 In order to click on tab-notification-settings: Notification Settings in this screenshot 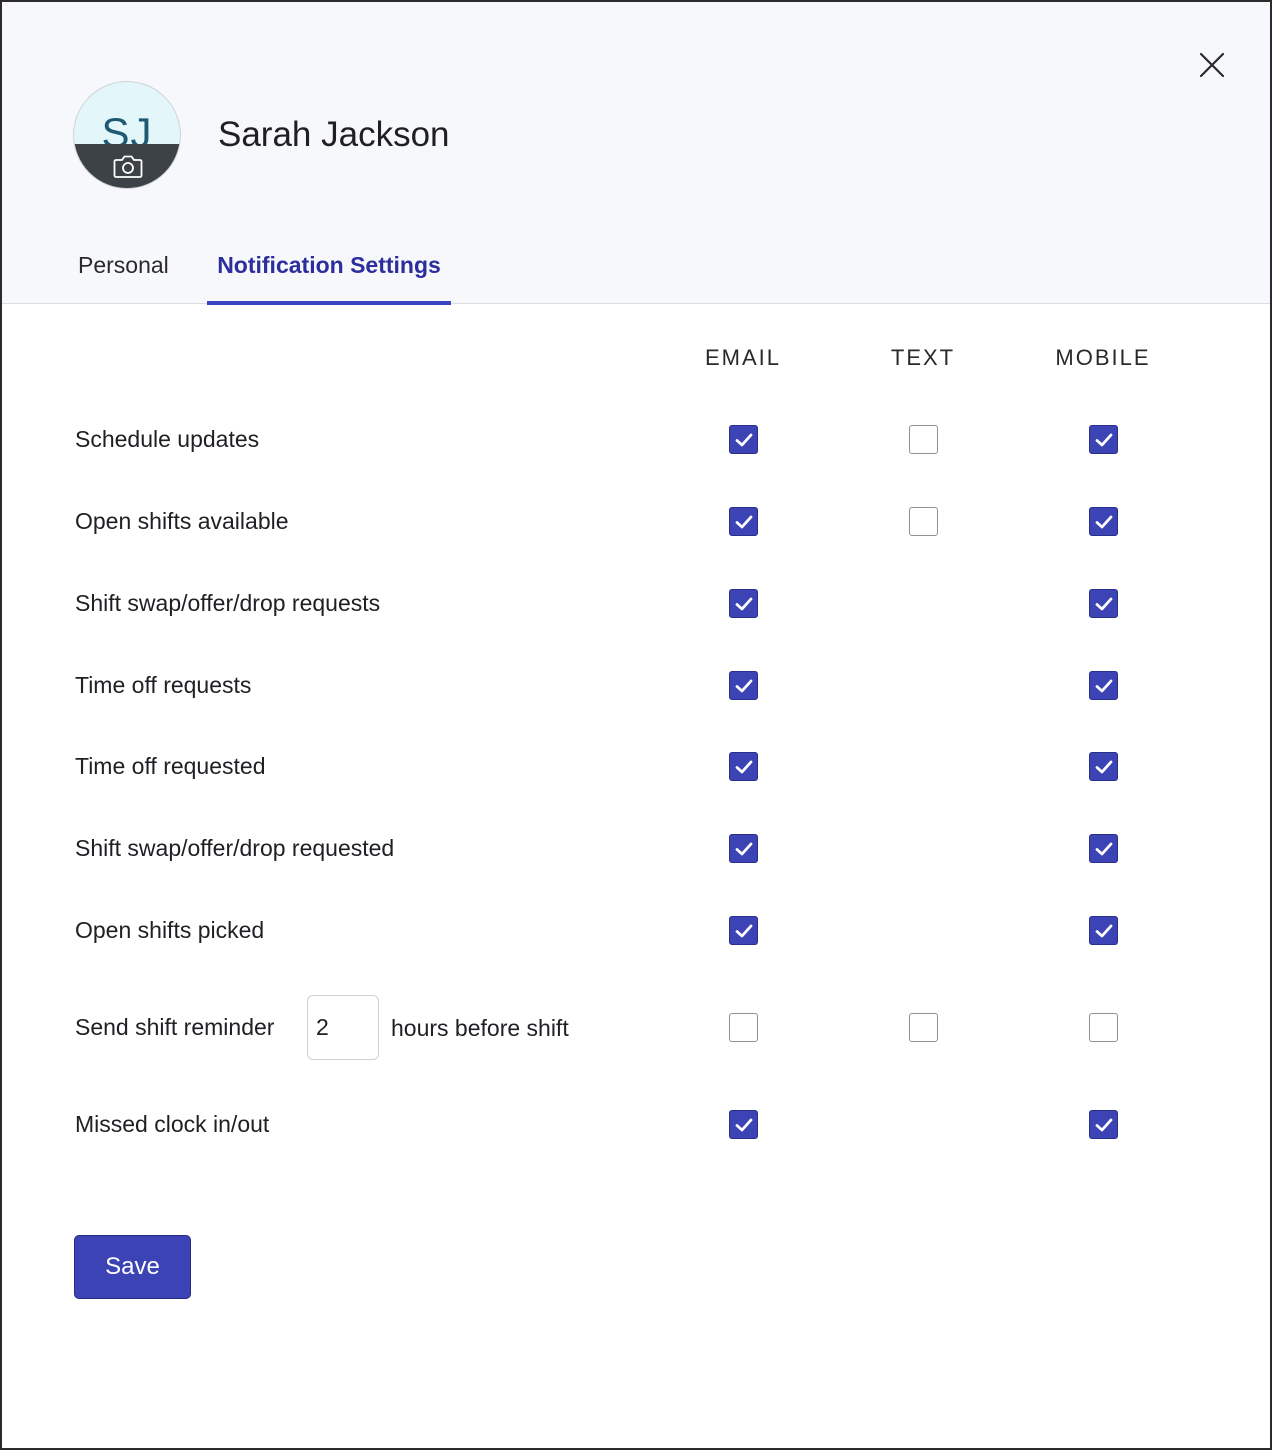, I will do `click(329, 276)`.